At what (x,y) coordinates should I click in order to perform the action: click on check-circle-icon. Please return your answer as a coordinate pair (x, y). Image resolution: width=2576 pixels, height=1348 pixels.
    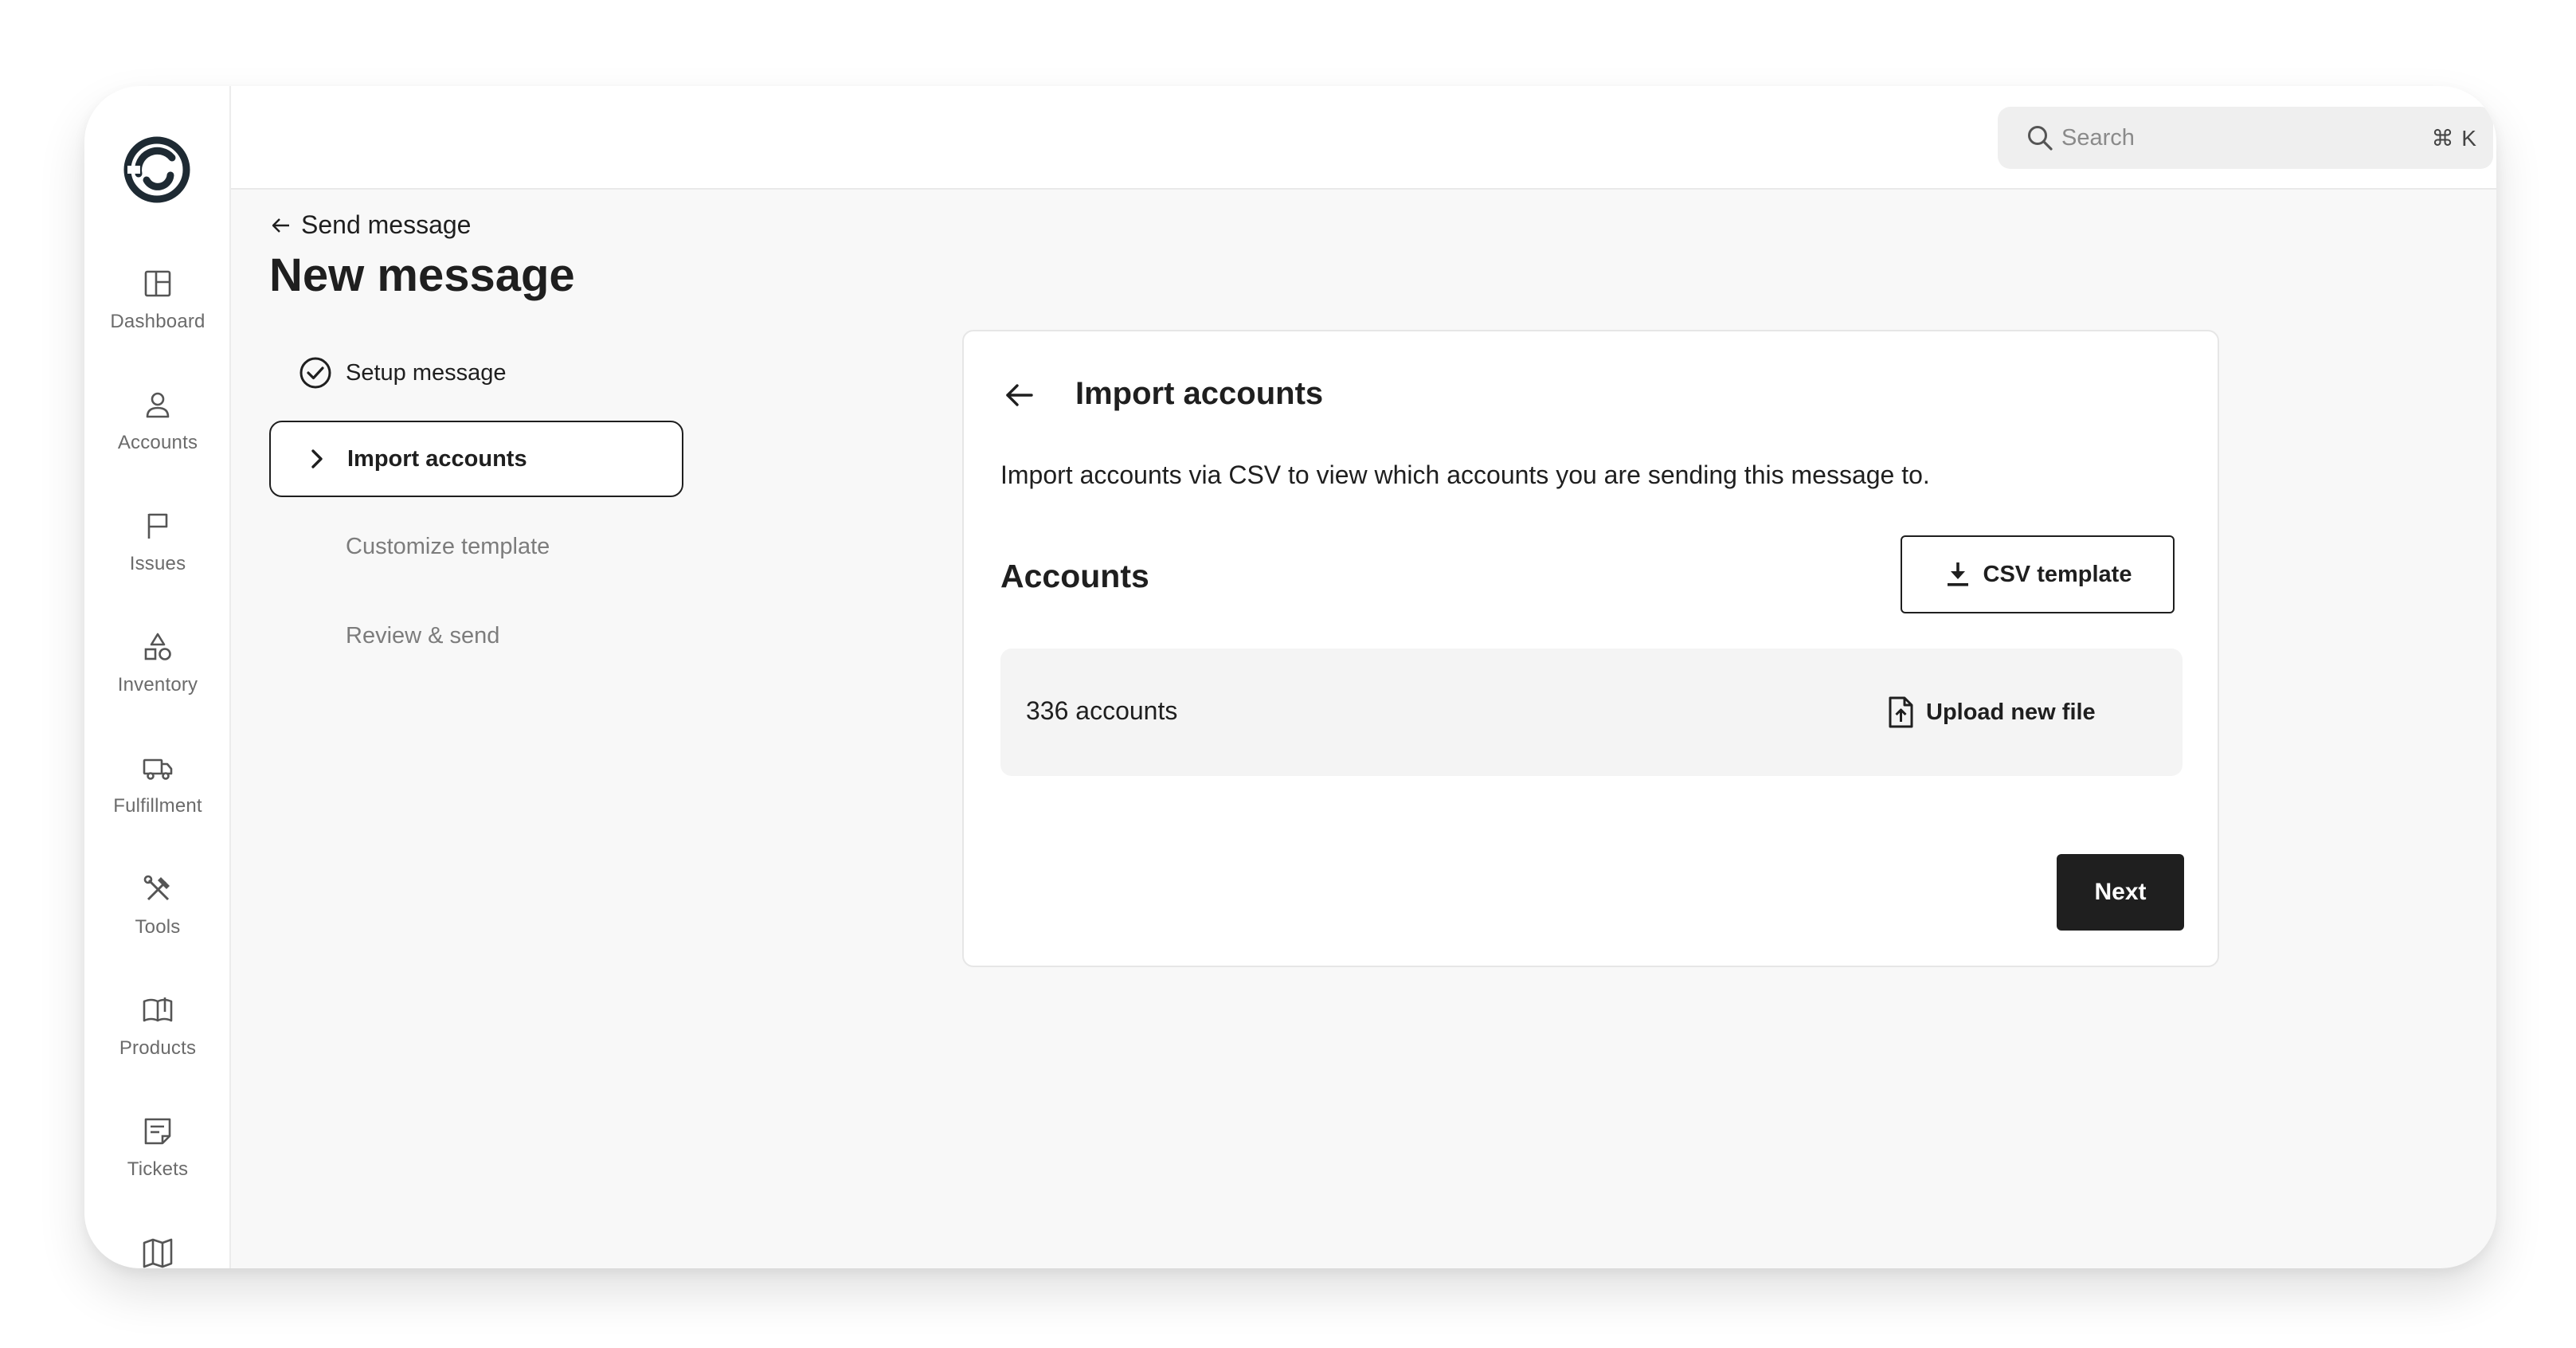
    Looking at the image, I should click on (315, 372).